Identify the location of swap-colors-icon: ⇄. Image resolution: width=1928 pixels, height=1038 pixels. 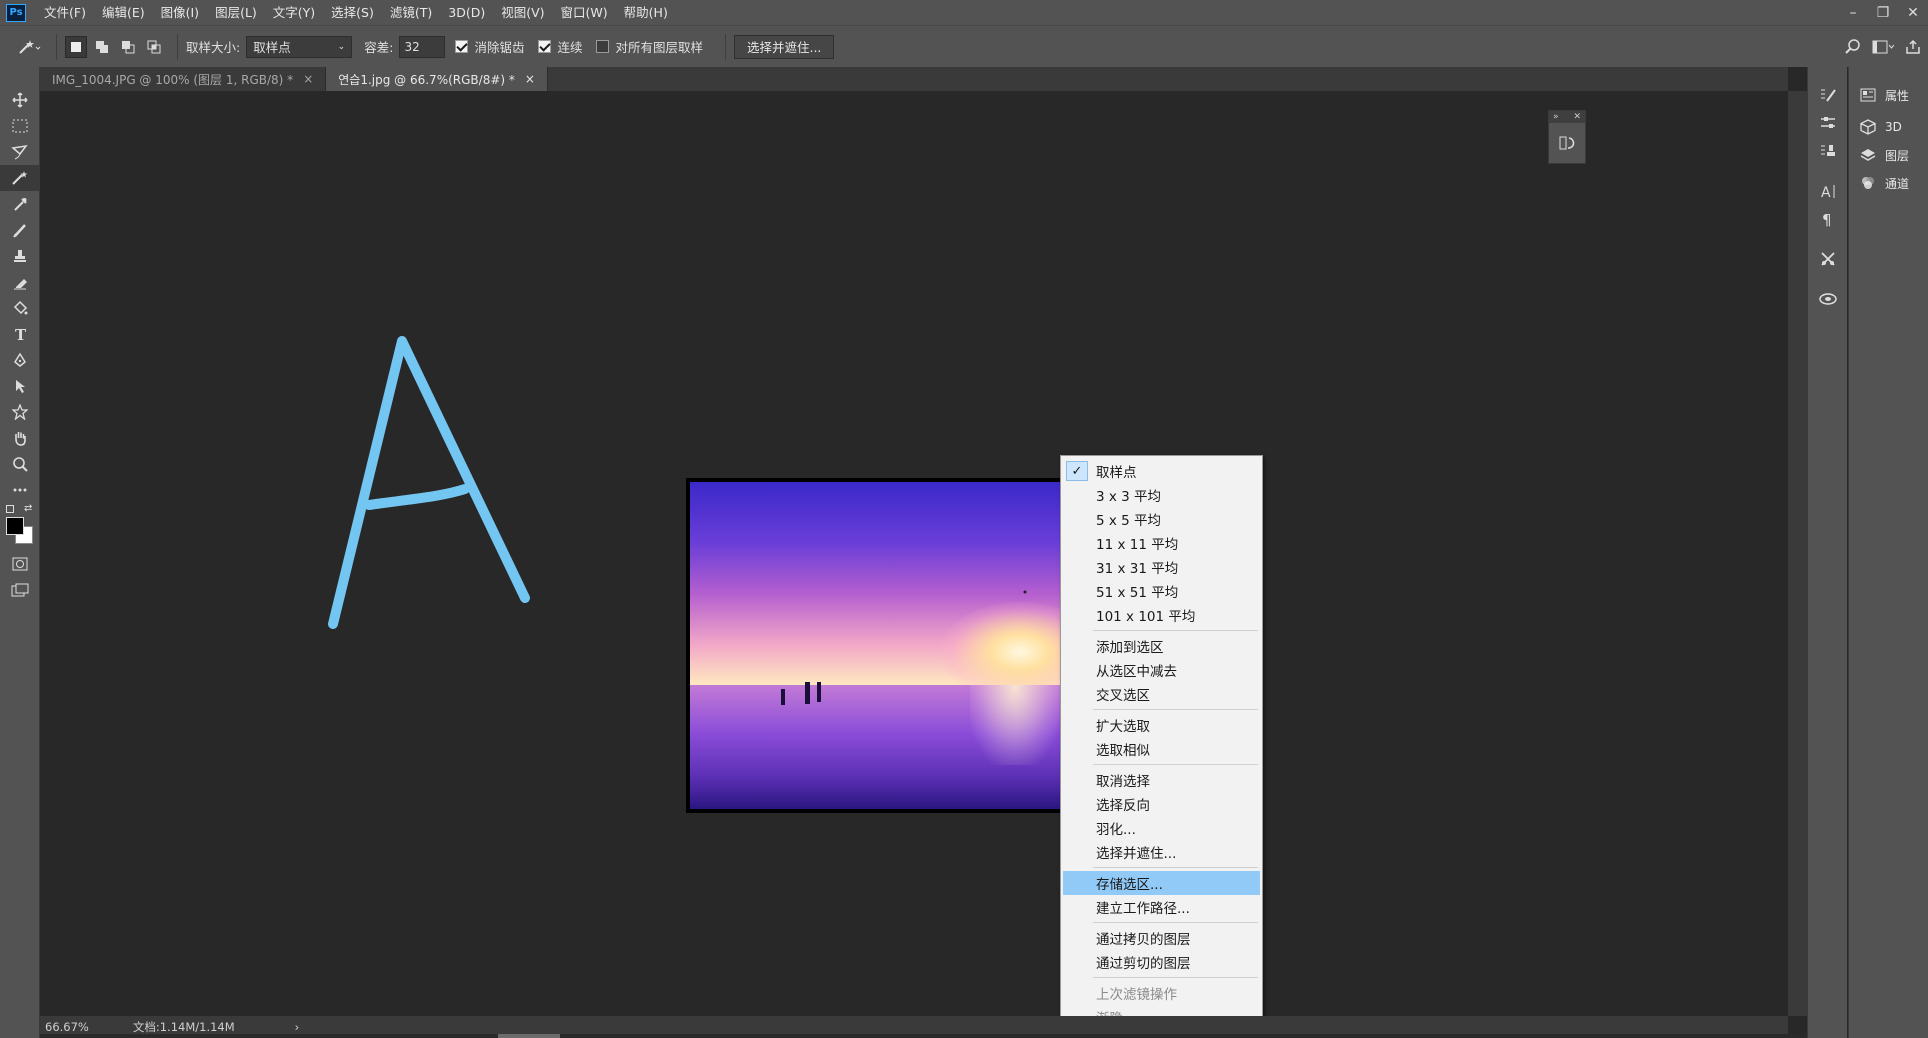
(28, 508).